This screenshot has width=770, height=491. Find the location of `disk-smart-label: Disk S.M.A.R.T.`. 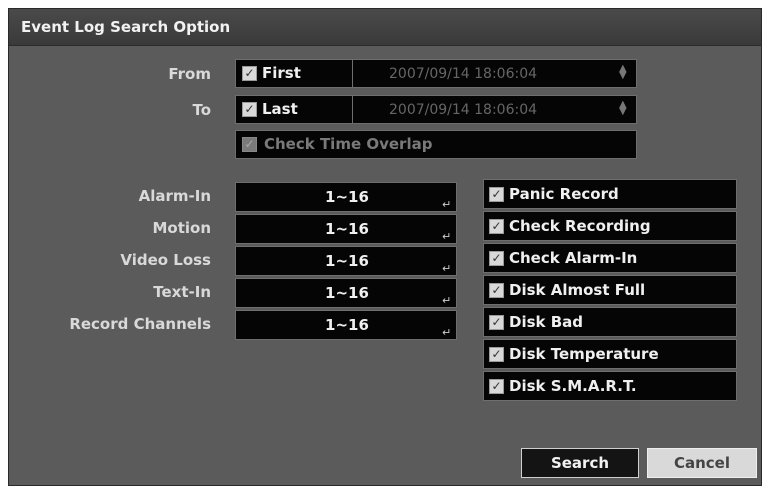

disk-smart-label: Disk S.M.A.R.T. is located at coordinates (573, 386).